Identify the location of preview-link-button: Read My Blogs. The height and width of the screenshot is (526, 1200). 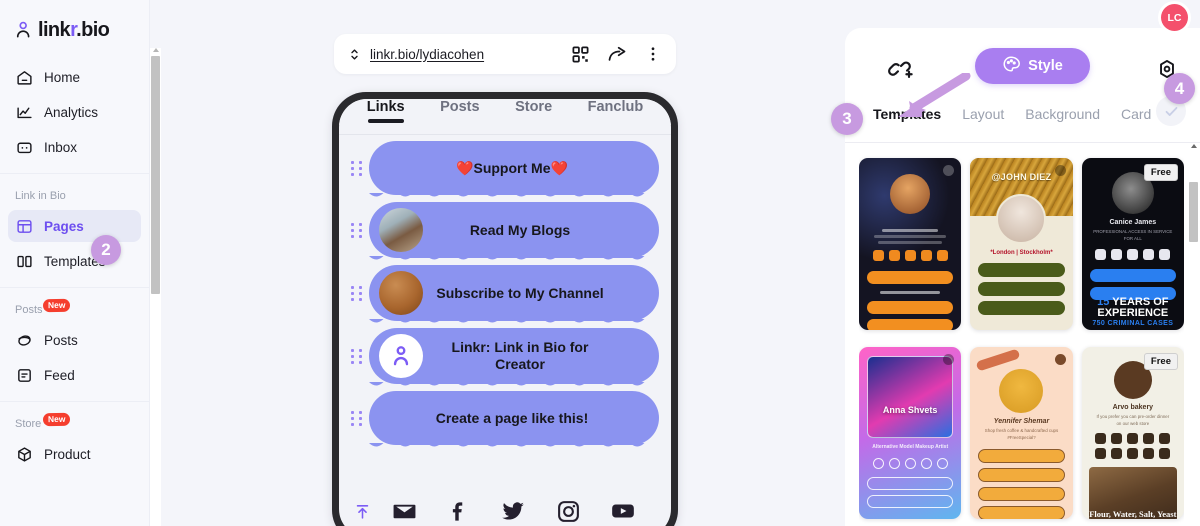
(514, 231).